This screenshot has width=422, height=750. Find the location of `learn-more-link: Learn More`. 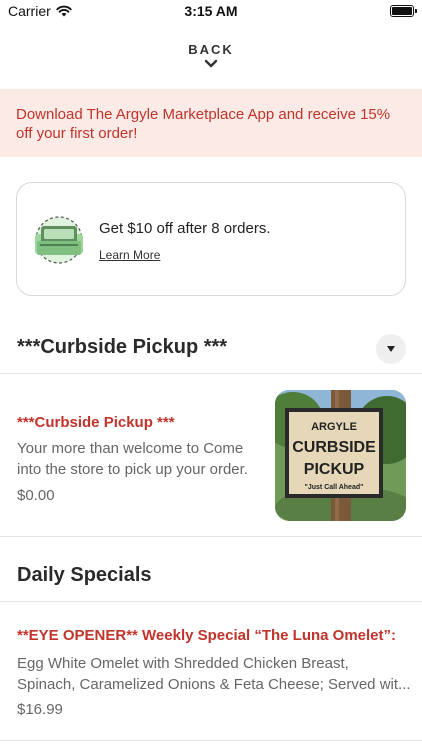

learn-more-link: Learn More is located at coordinates (129, 255).